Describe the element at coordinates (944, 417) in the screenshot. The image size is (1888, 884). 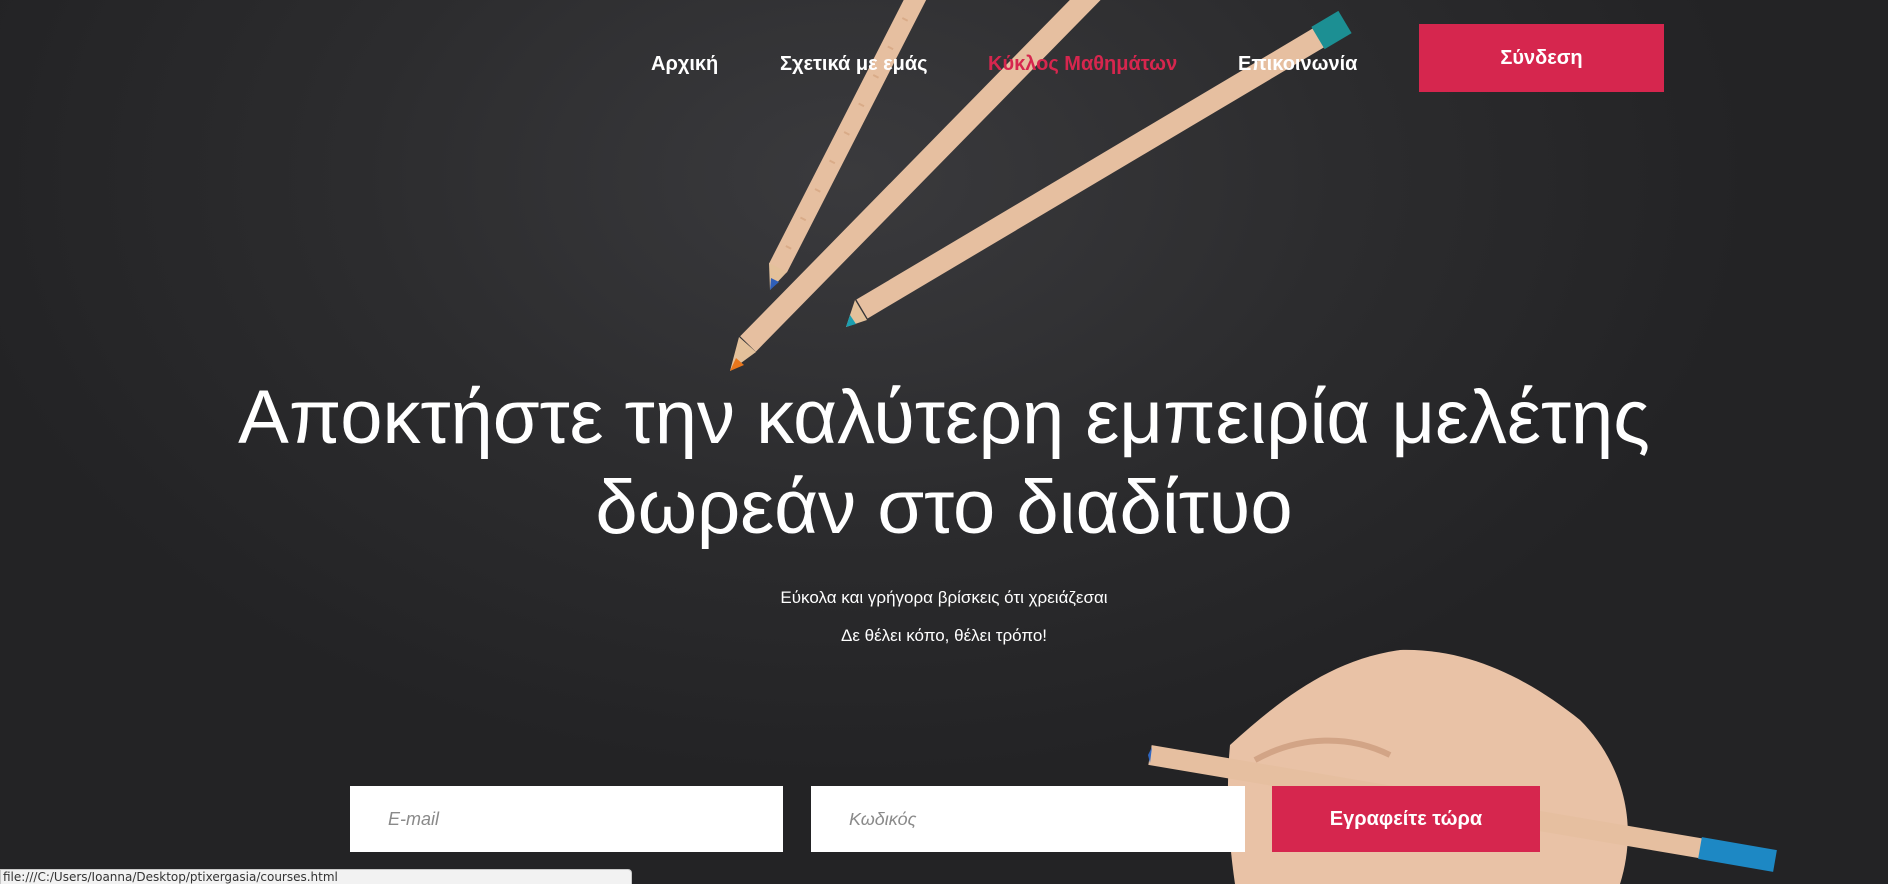
I see `hero-headline-line1: Αποκτήστε την καλύτερη εμπειρία μελέτης` at that location.